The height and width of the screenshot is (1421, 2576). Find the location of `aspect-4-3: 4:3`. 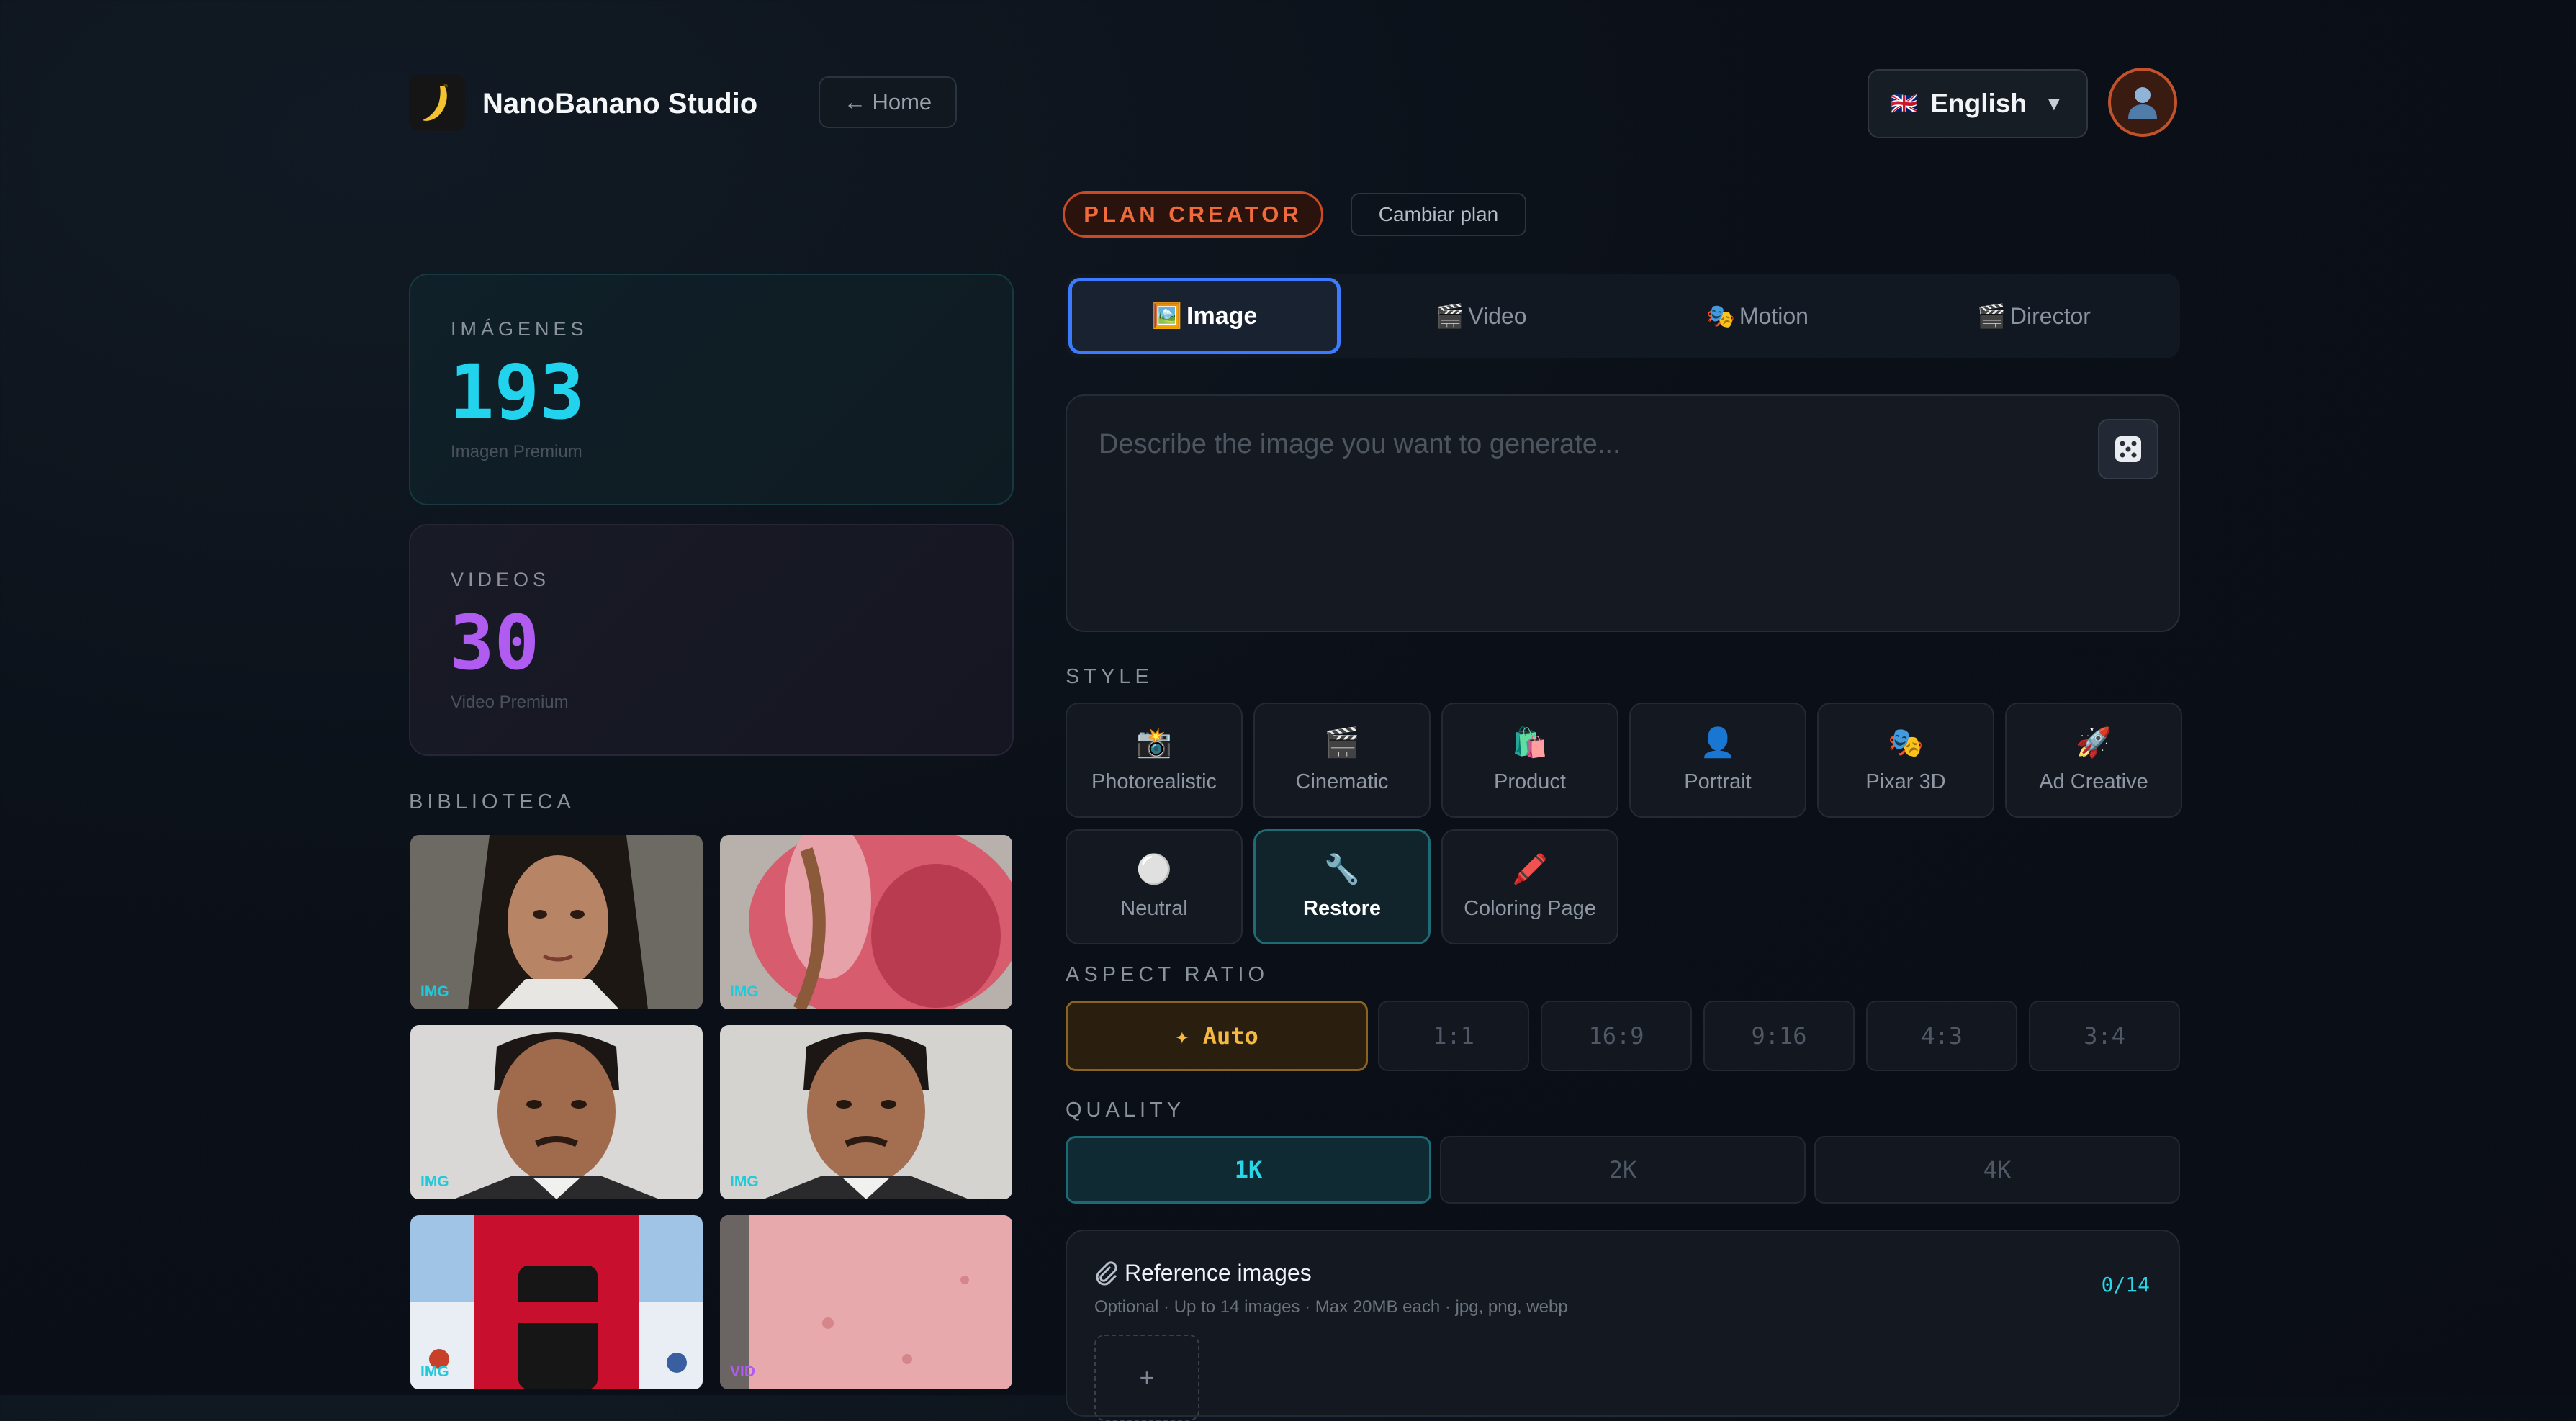

aspect-4-3: 4:3 is located at coordinates (1941, 1036).